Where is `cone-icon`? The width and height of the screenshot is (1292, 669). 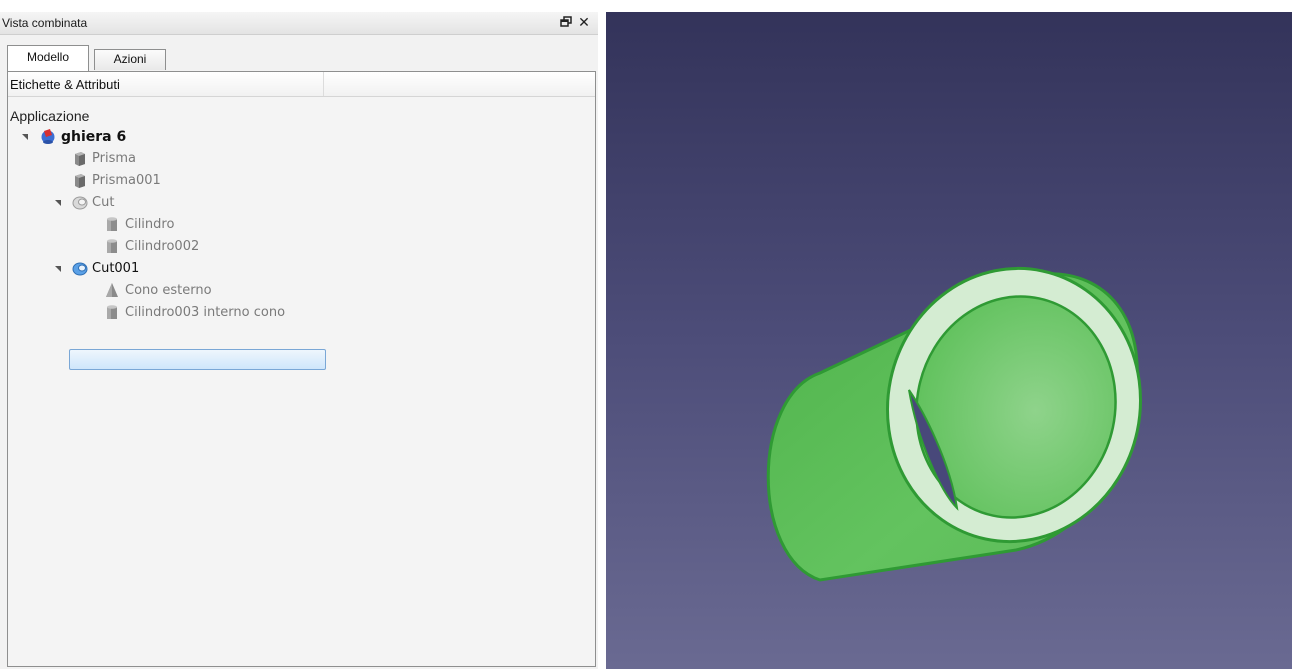 cone-icon is located at coordinates (112, 290).